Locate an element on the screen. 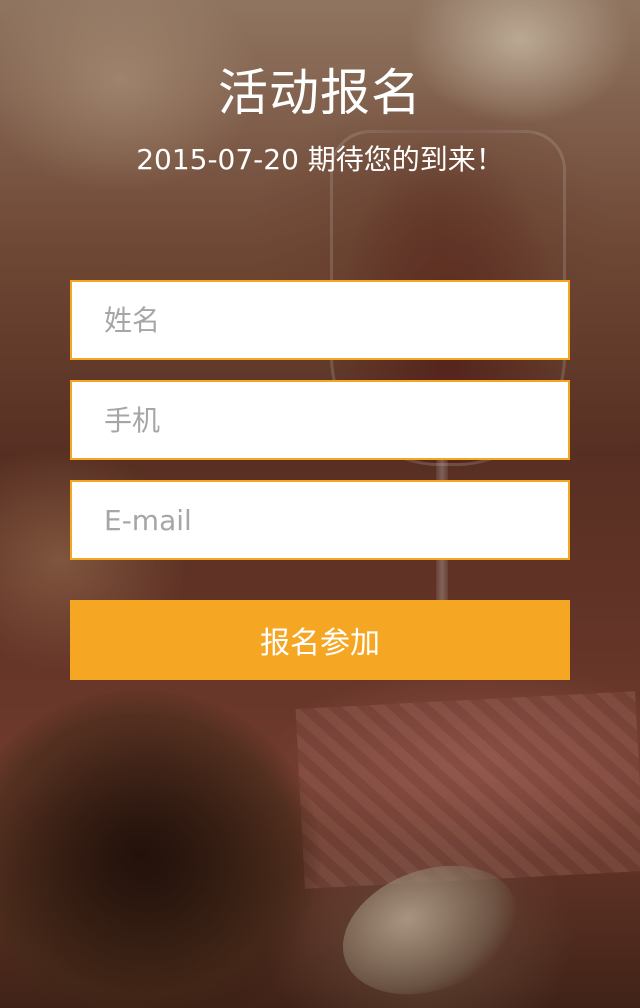 This screenshot has height=1008, width=640. name-input is located at coordinates (320, 320).